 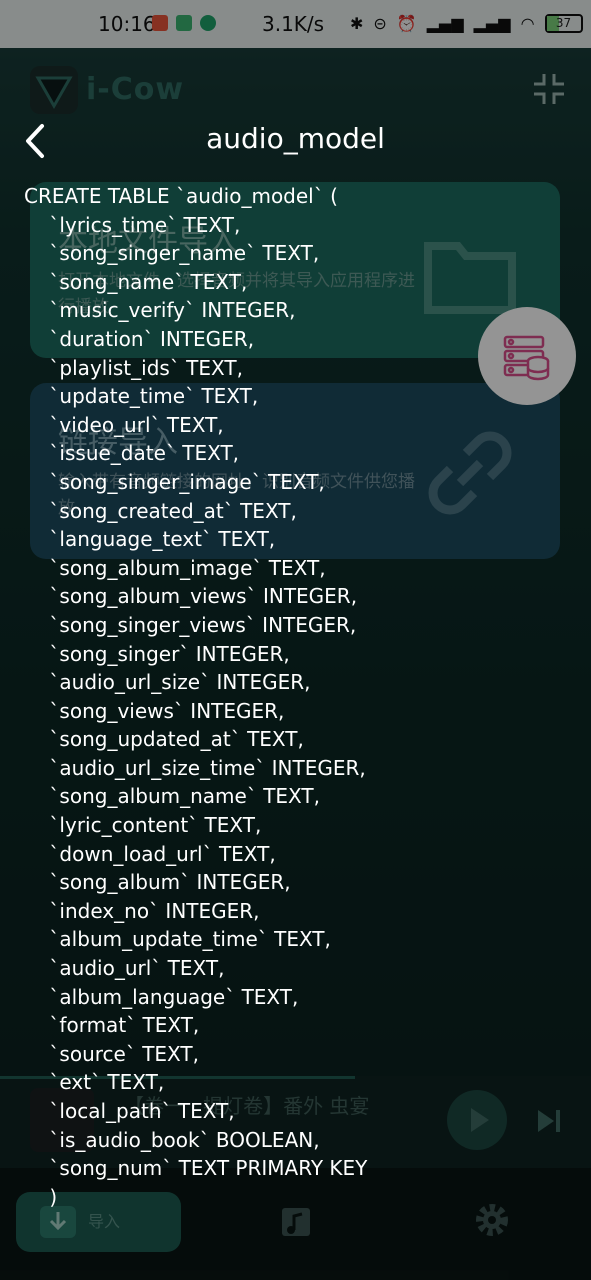 What do you see at coordinates (142, 910) in the screenshot?
I see `sql-line: `index_no` INTEGER,` at bounding box center [142, 910].